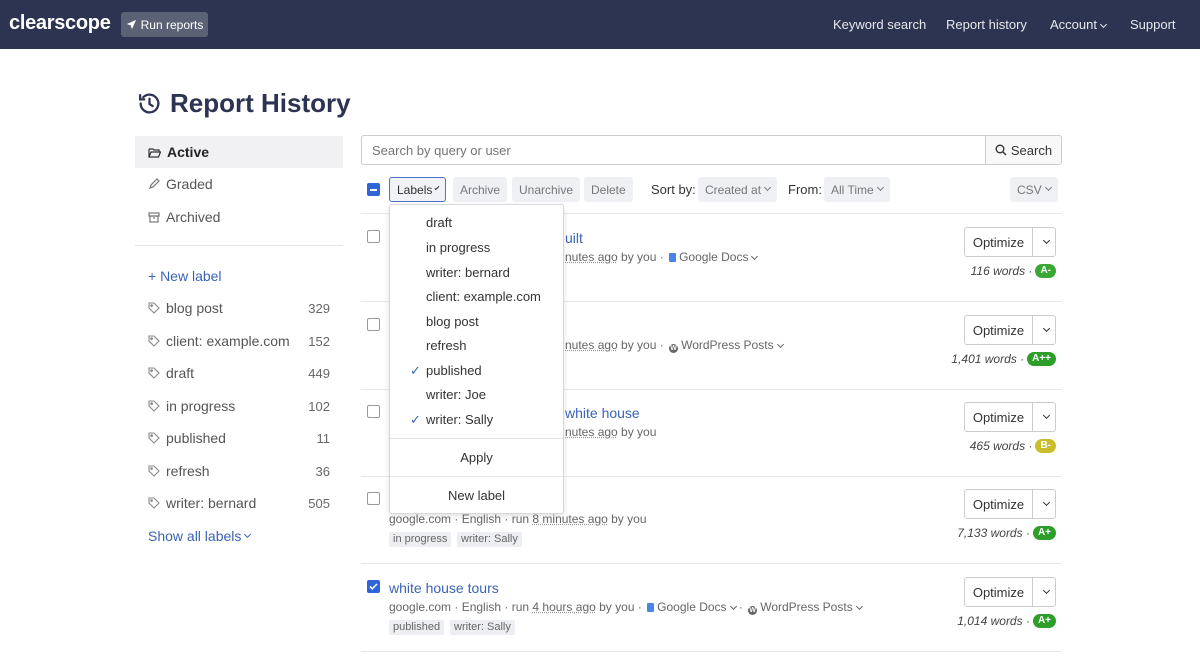 The image size is (1200, 666). I want to click on archive-button: Archive, so click(480, 189).